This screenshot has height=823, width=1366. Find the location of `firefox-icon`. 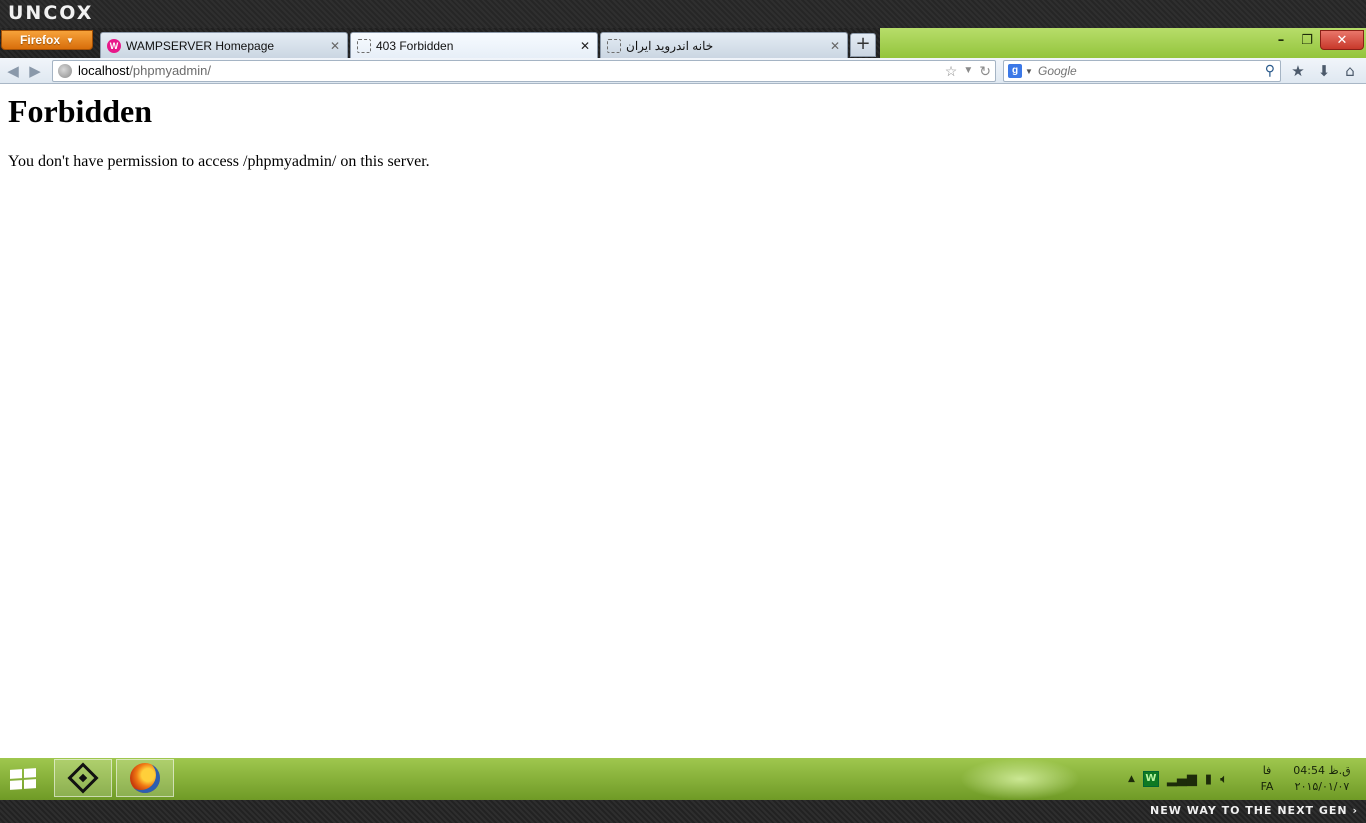

firefox-icon is located at coordinates (145, 778).